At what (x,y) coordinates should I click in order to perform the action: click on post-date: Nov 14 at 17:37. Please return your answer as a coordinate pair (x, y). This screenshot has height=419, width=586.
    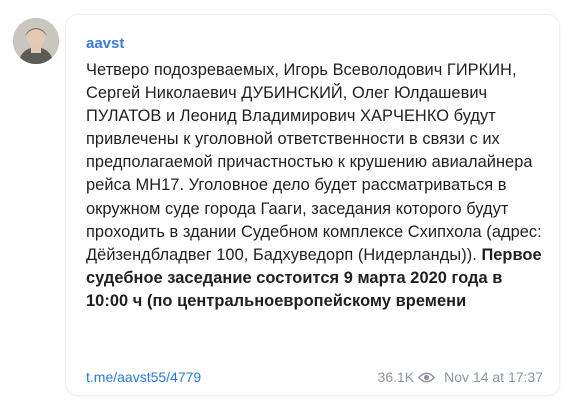
    Looking at the image, I should click on (493, 377).